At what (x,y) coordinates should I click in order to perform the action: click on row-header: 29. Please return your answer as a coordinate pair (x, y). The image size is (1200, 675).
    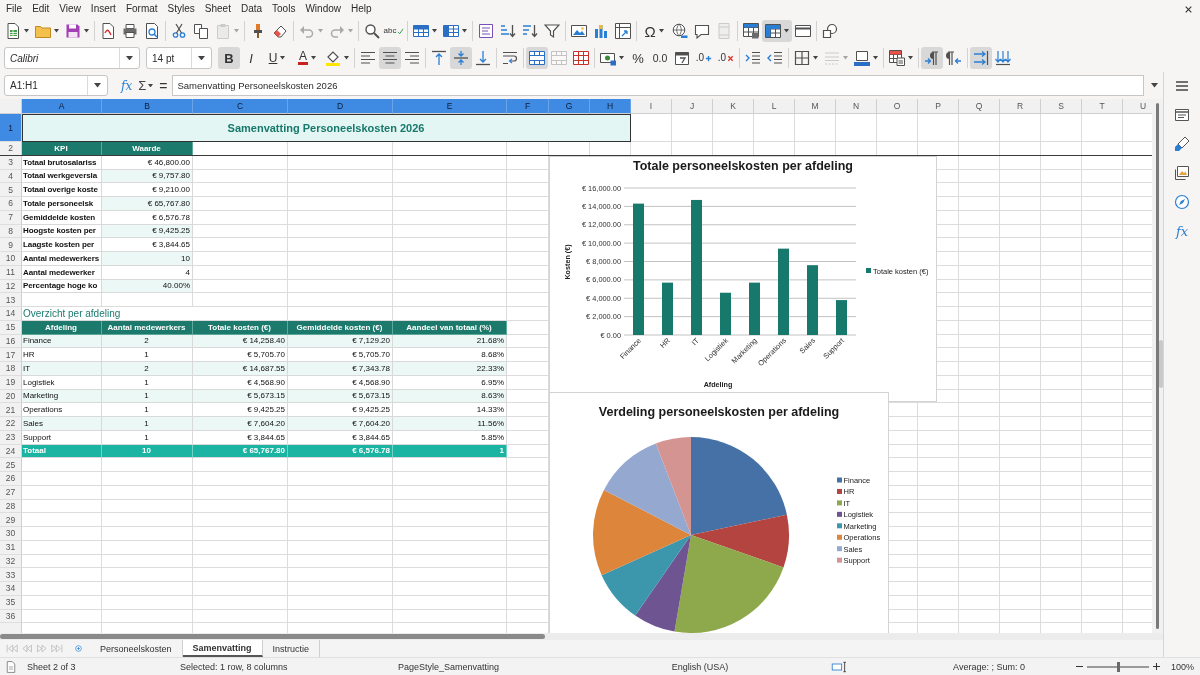
    Looking at the image, I should click on (11, 520).